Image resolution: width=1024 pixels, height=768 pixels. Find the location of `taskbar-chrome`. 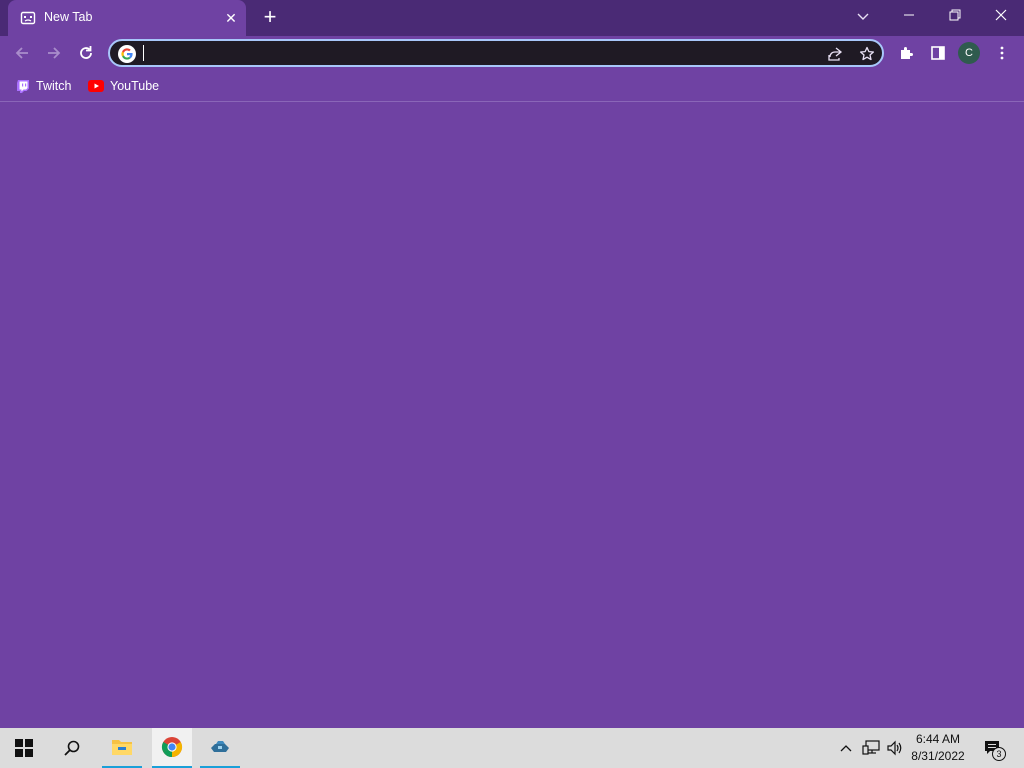

taskbar-chrome is located at coordinates (172, 748).